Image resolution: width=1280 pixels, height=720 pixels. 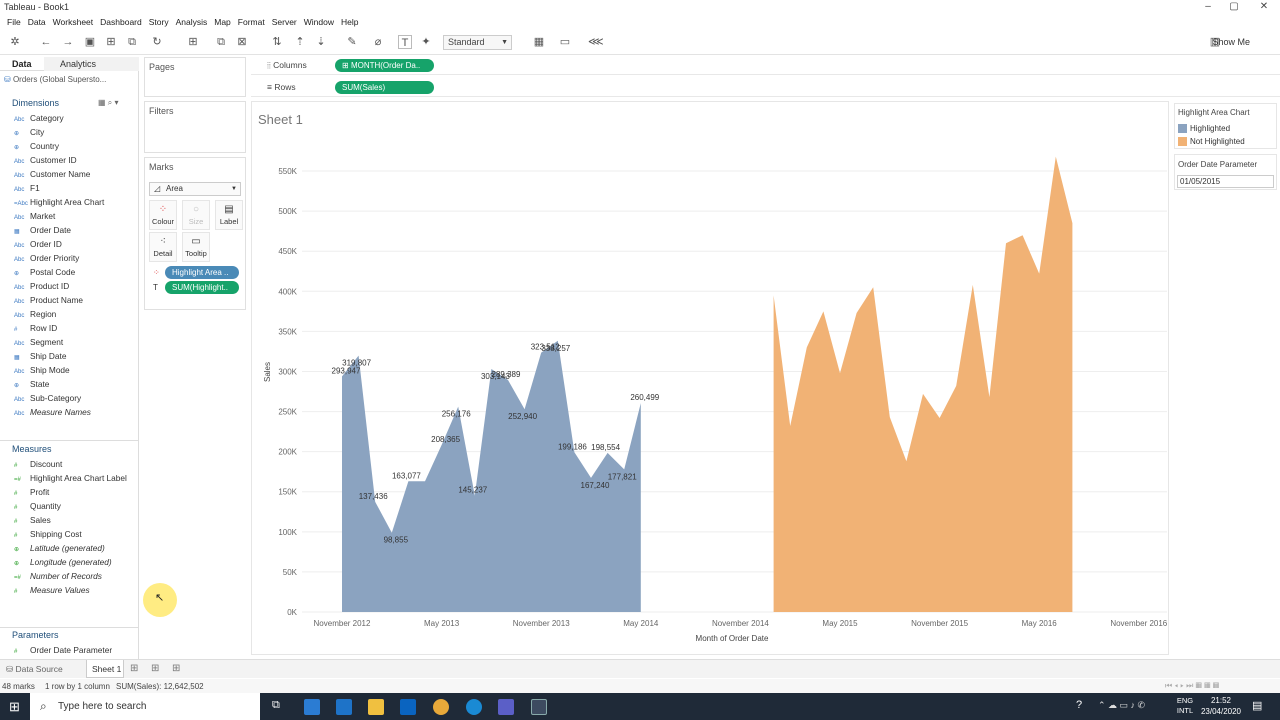 I want to click on columns-pill: ⊞ MONTH(Order Da.., so click(x=384, y=65).